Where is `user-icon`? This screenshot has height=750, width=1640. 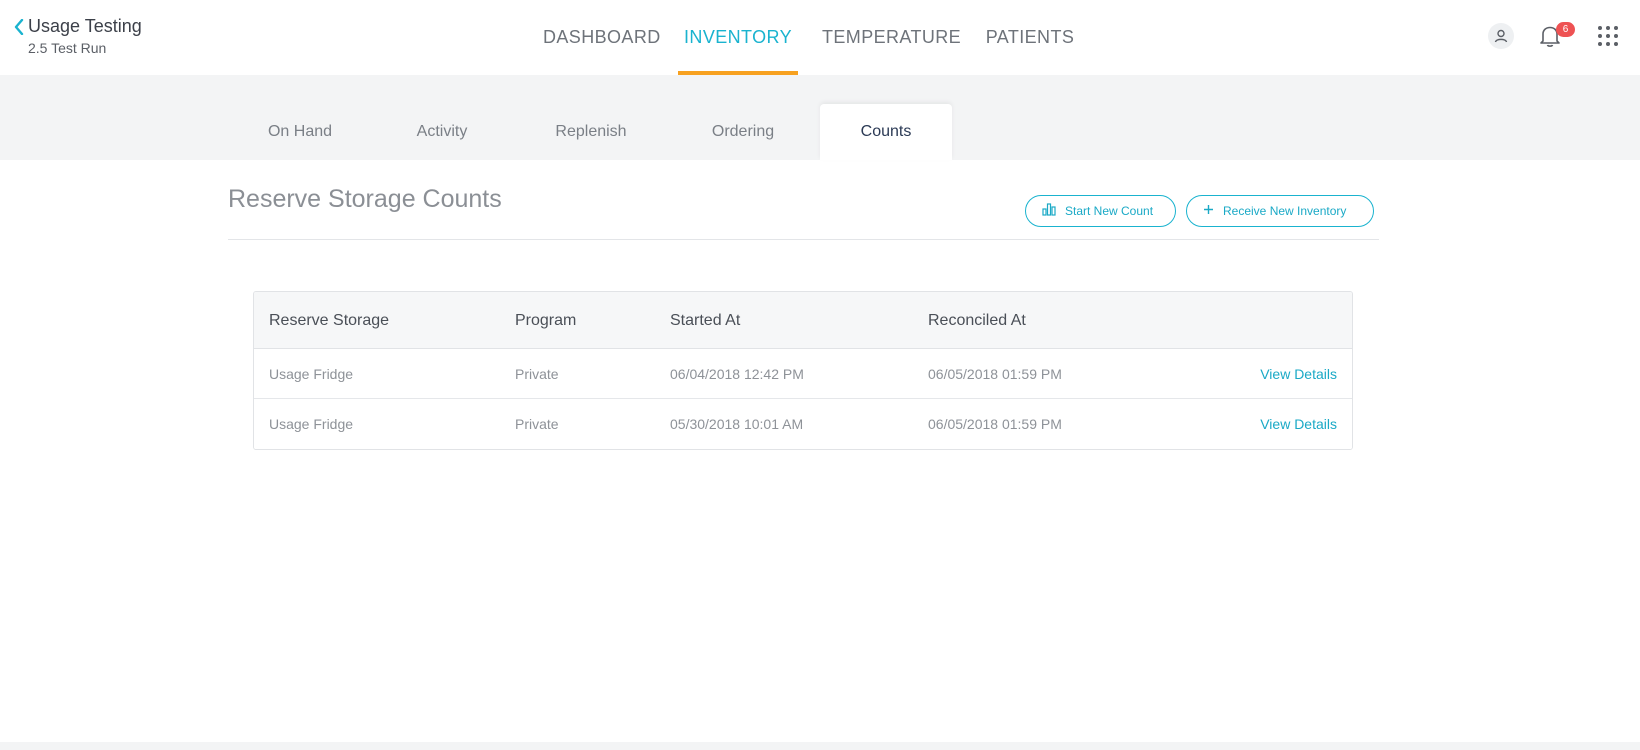
user-icon is located at coordinates (1501, 36).